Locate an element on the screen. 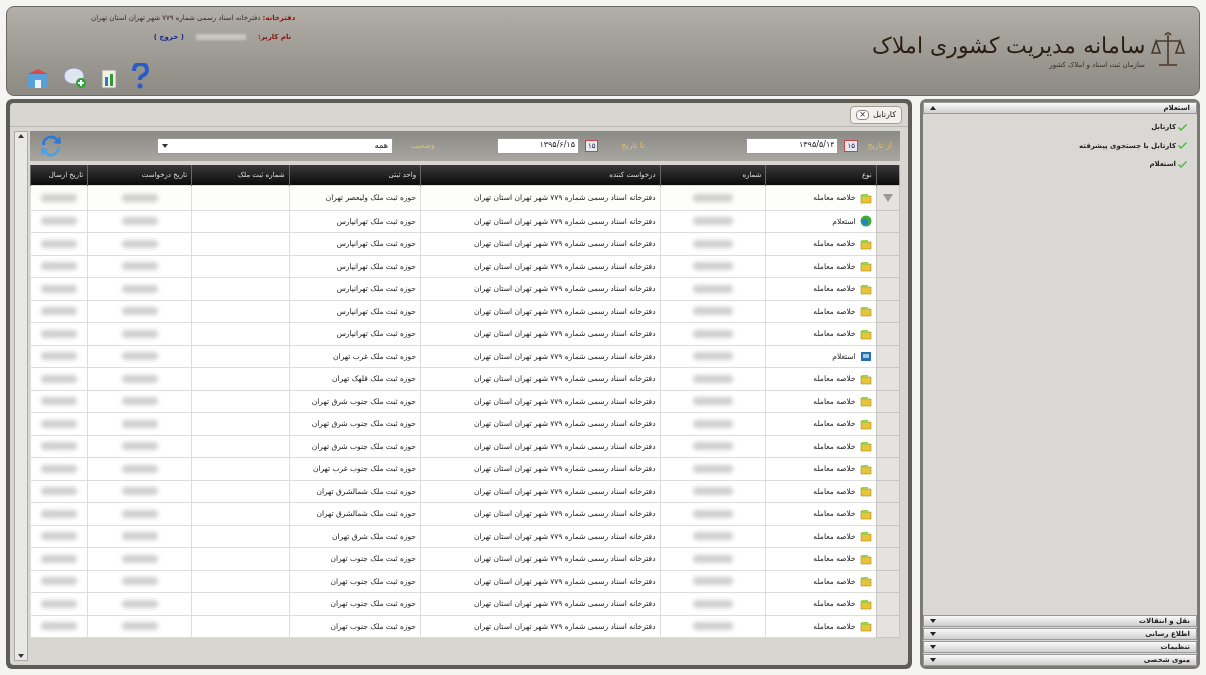 The height and width of the screenshot is (675, 1206). report-icon is located at coordinates (109, 79).